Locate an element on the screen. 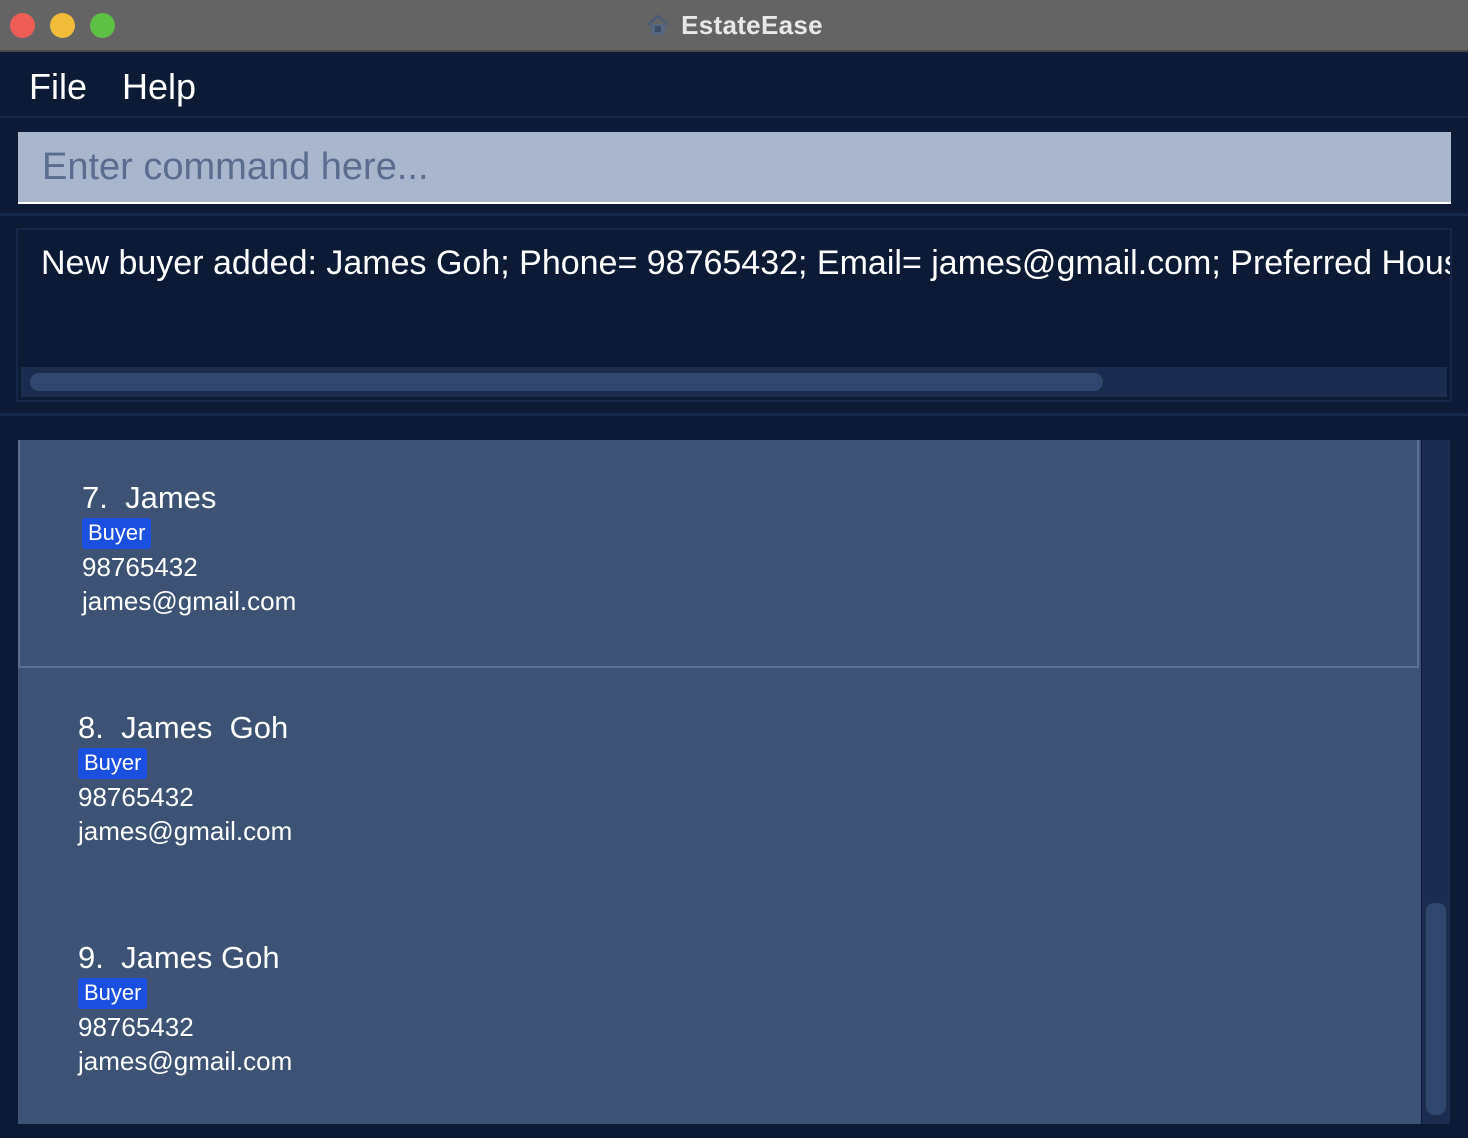 The image size is (1468, 1138). person-name: 8. James Goh is located at coordinates (183, 727).